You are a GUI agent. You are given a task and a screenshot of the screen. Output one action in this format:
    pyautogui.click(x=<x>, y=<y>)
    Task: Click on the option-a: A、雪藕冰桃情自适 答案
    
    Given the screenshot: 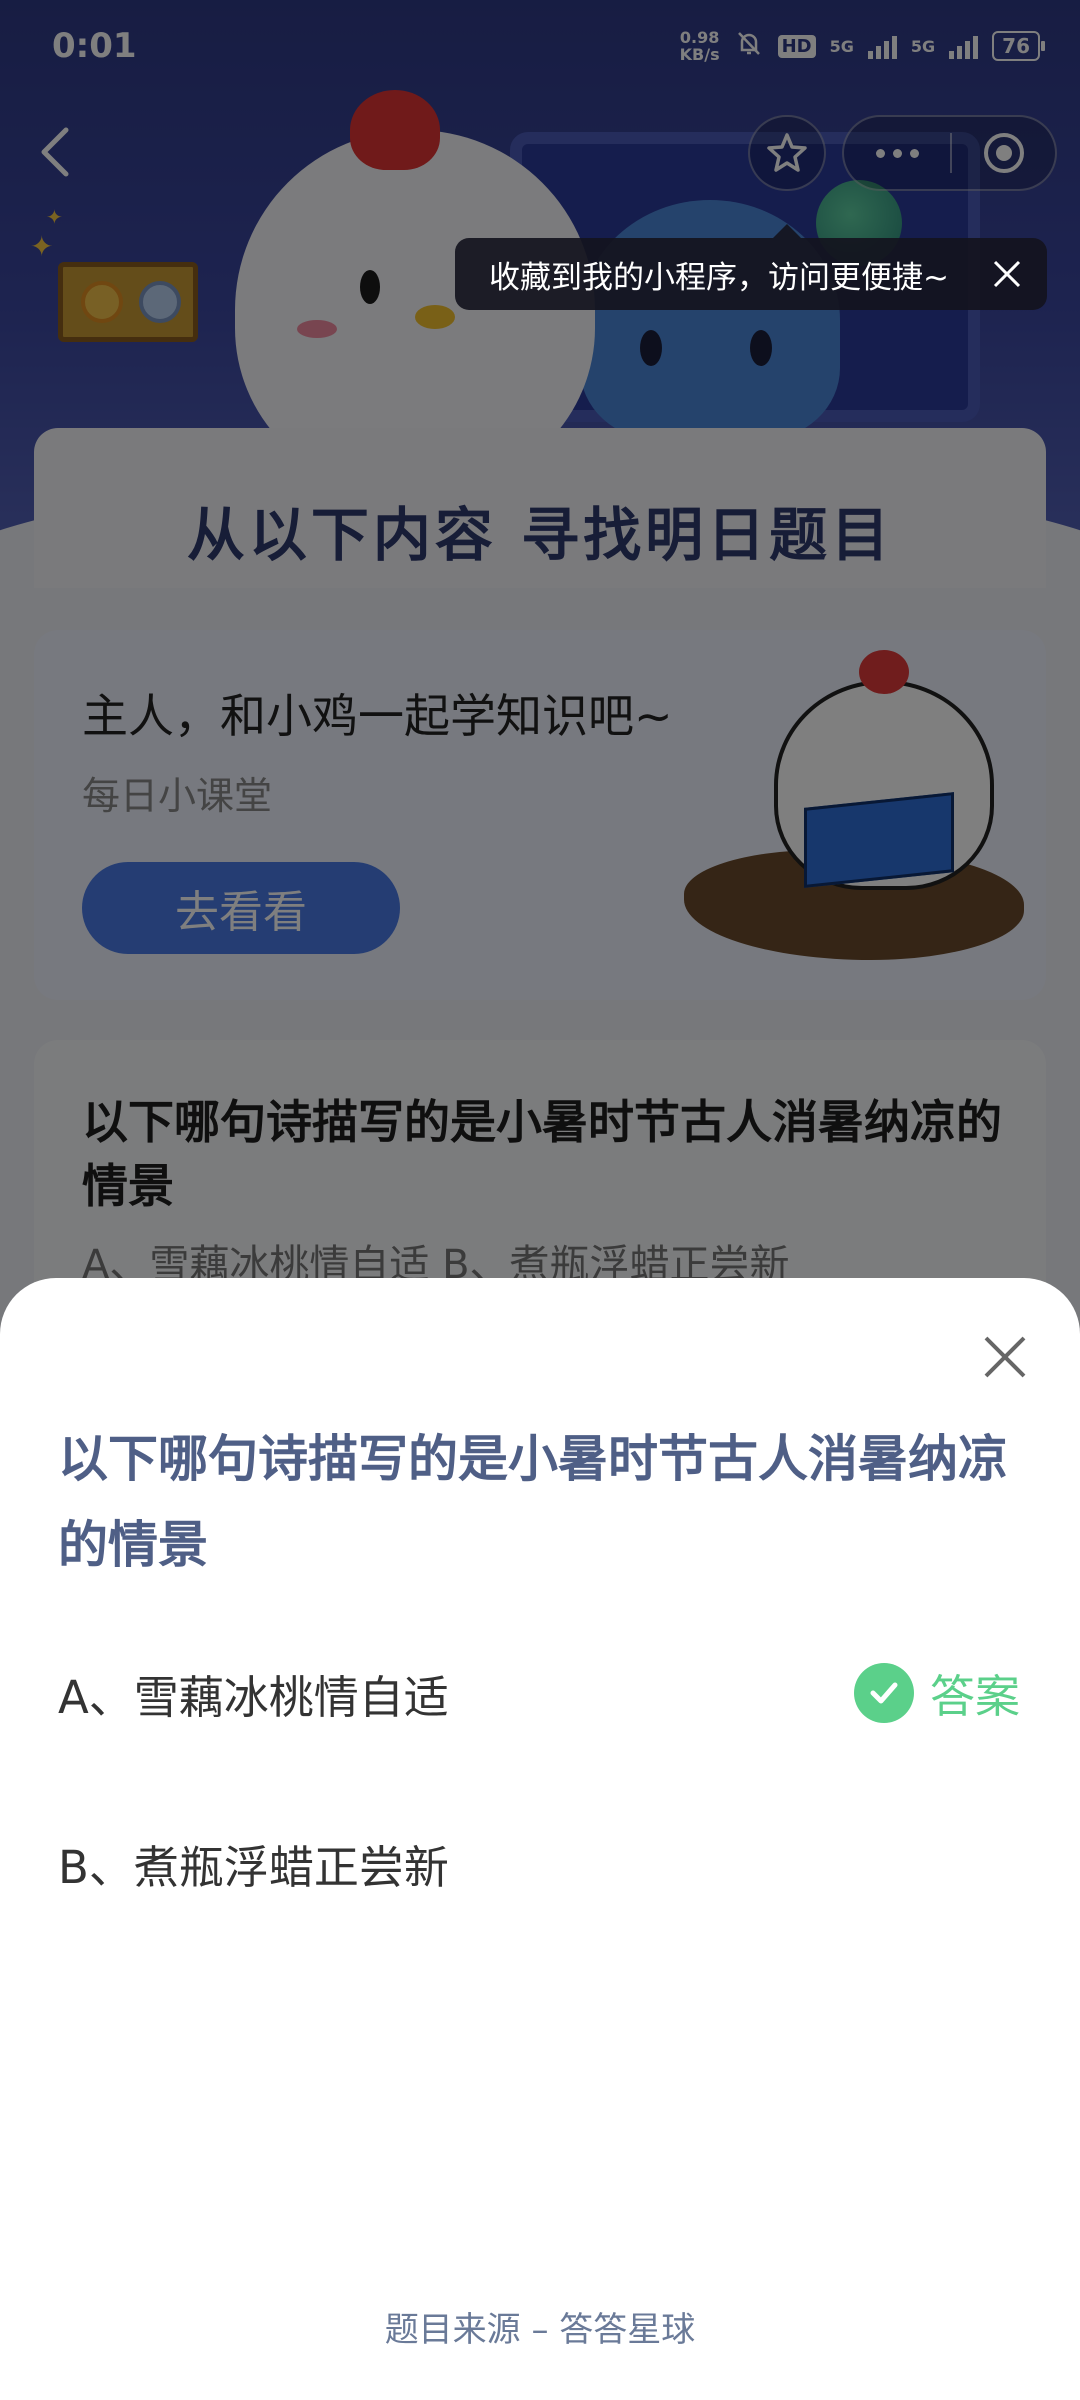 What is the action you would take?
    pyautogui.click(x=539, y=1693)
    